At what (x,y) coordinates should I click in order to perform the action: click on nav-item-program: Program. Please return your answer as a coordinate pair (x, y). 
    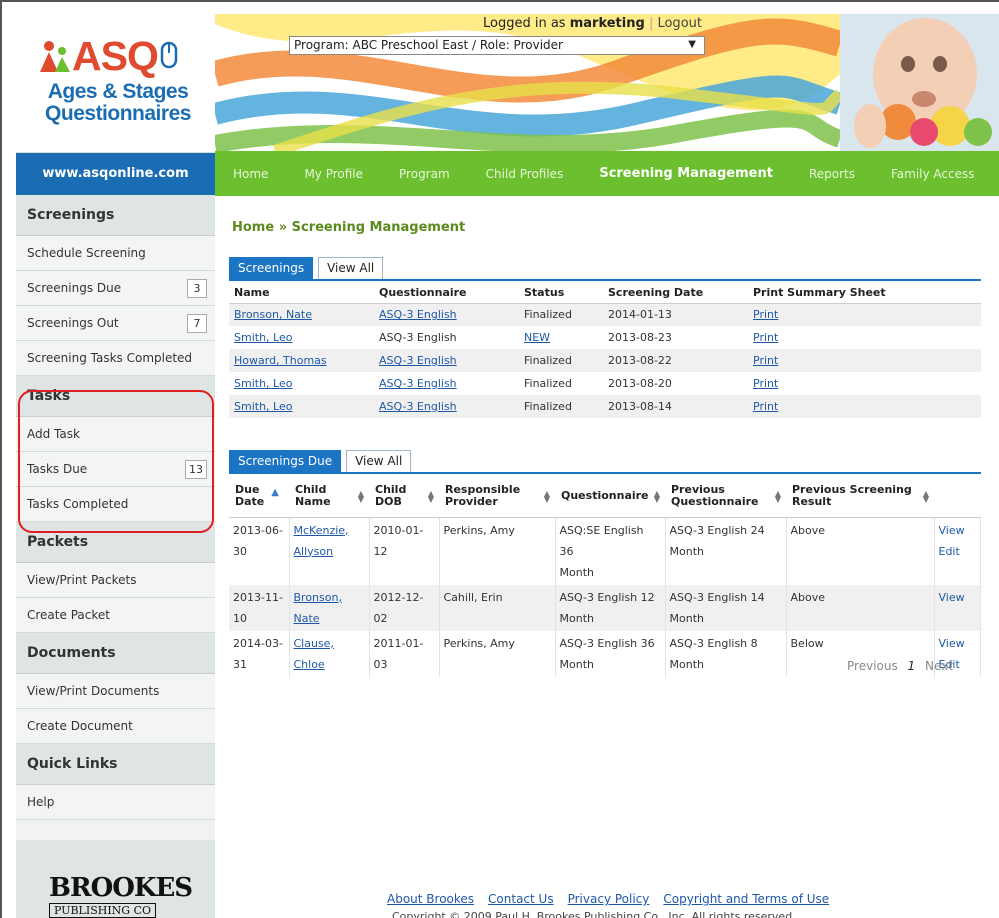
    Looking at the image, I should click on (424, 174).